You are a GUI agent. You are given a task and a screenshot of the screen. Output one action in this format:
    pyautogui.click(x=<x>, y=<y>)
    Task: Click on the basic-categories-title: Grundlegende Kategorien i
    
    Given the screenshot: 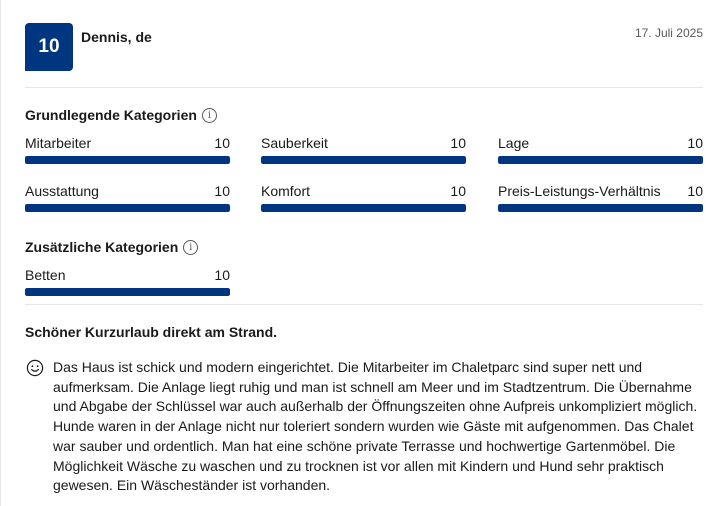 What is the action you would take?
    pyautogui.click(x=121, y=115)
    